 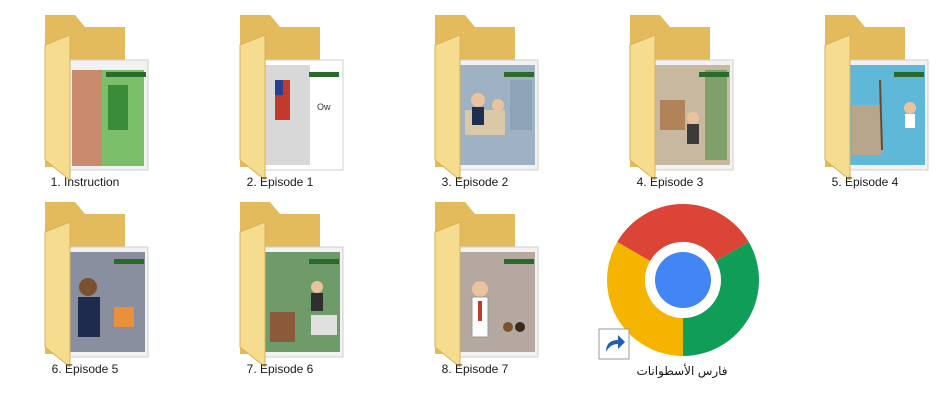 I want to click on folder-label: 1. Instruction, so click(x=85, y=182).